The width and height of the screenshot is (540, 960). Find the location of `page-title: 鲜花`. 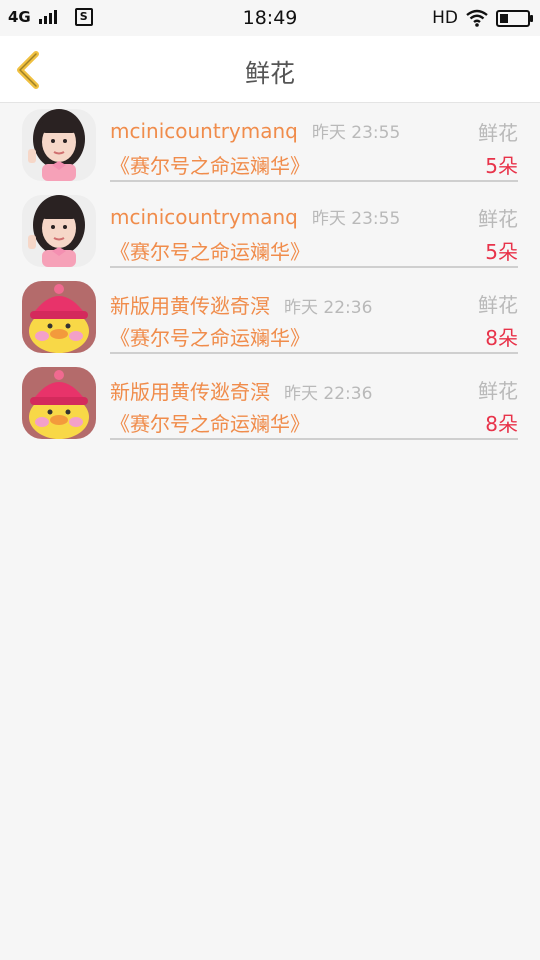

page-title: 鲜花 is located at coordinates (269, 73).